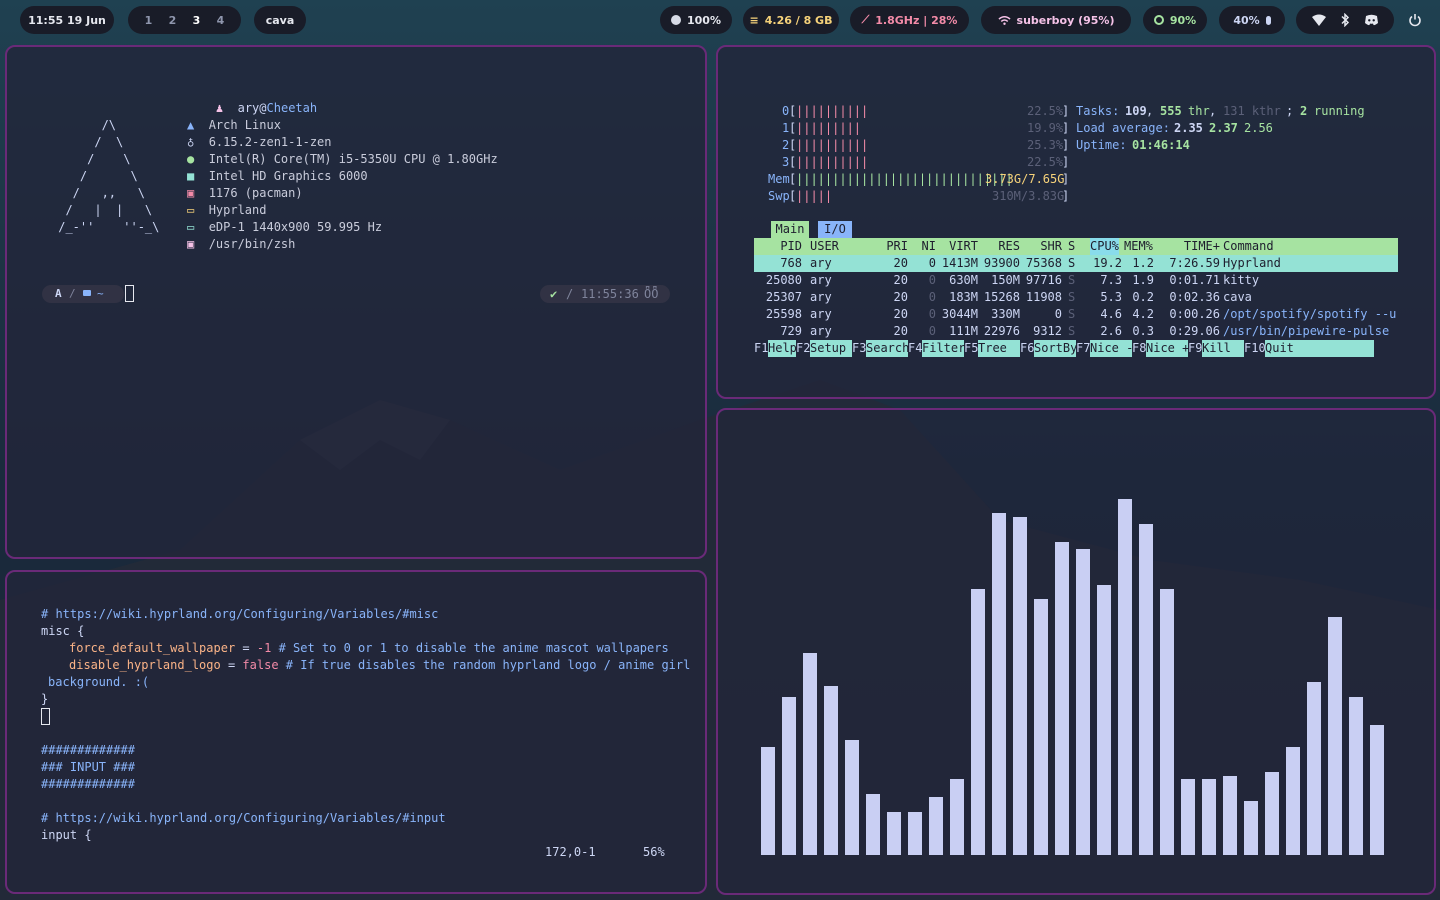  I want to click on fkey-search-label: Search, so click(887, 348).